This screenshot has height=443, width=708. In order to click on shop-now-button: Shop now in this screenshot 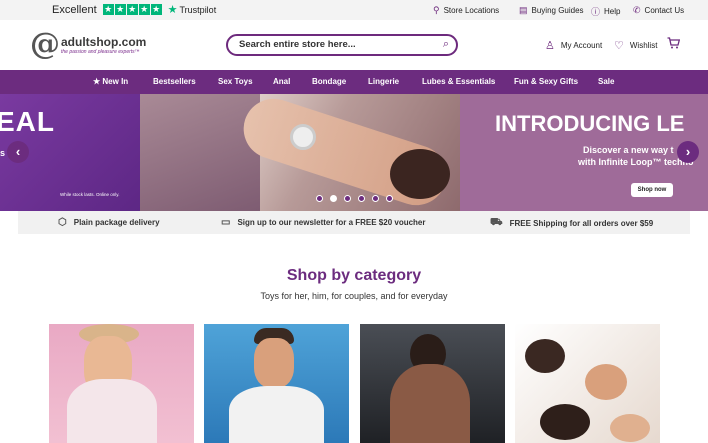, I will do `click(652, 190)`.